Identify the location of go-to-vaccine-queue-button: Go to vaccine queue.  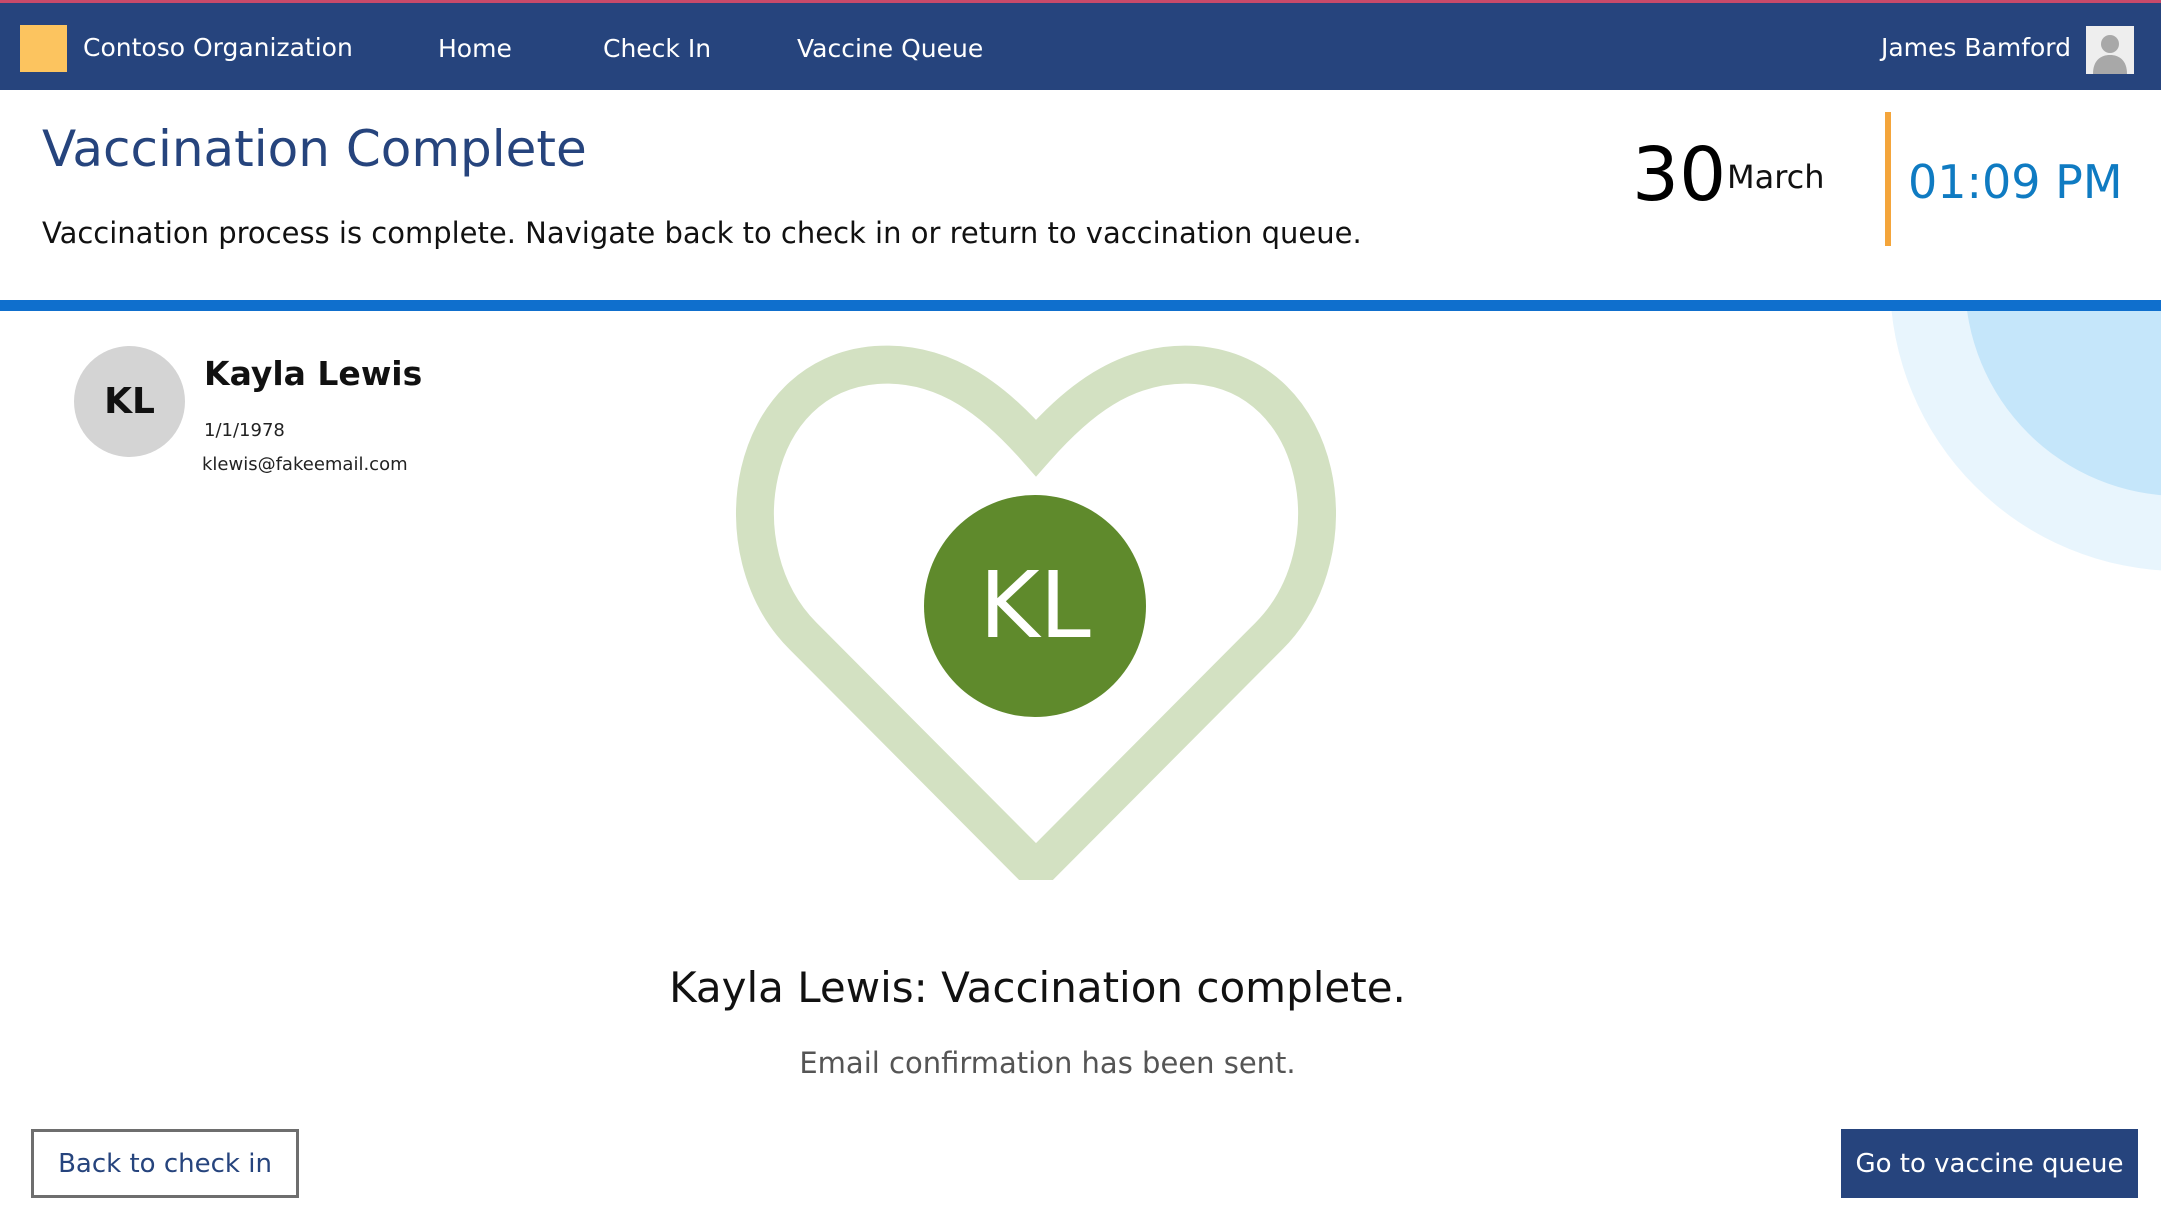
(1989, 1163).